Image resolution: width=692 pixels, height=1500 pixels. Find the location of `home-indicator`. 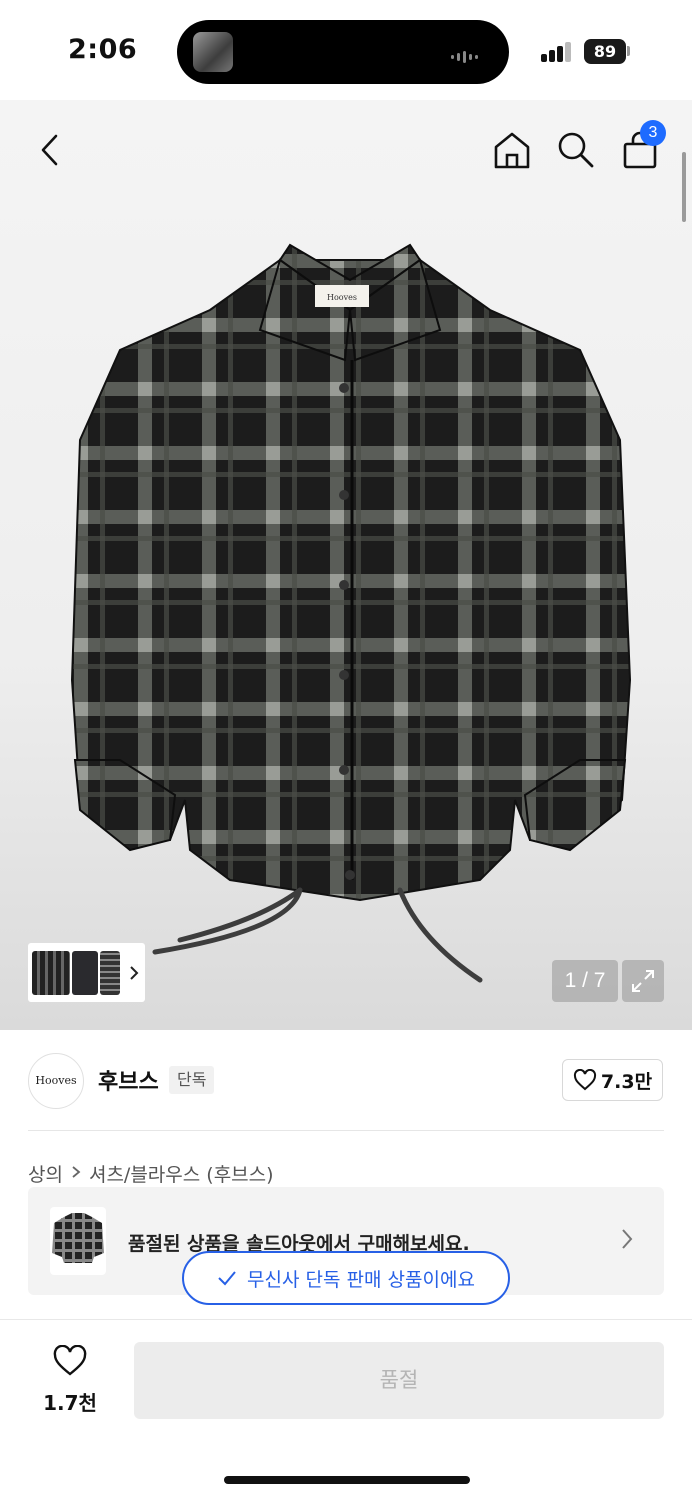

home-indicator is located at coordinates (347, 1480).